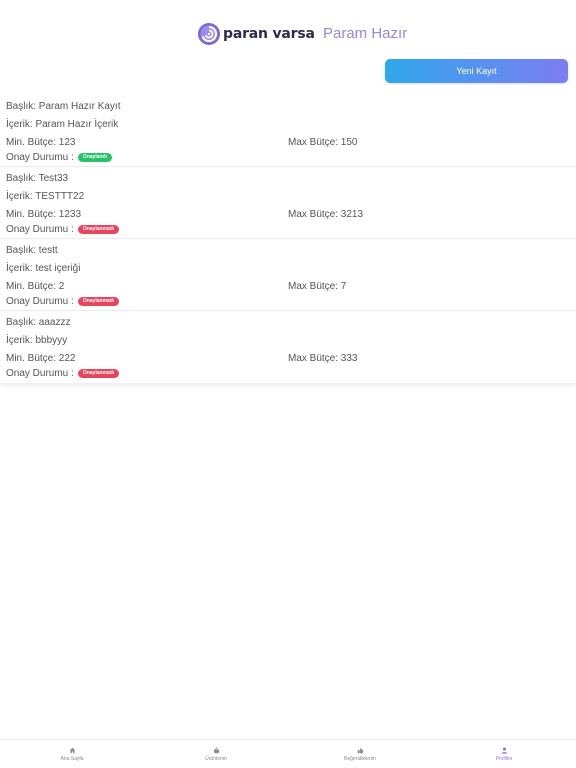 The width and height of the screenshot is (576, 768). Describe the element at coordinates (323, 142) in the screenshot. I see `record-max-budget: Max Bütçe: 150` at that location.